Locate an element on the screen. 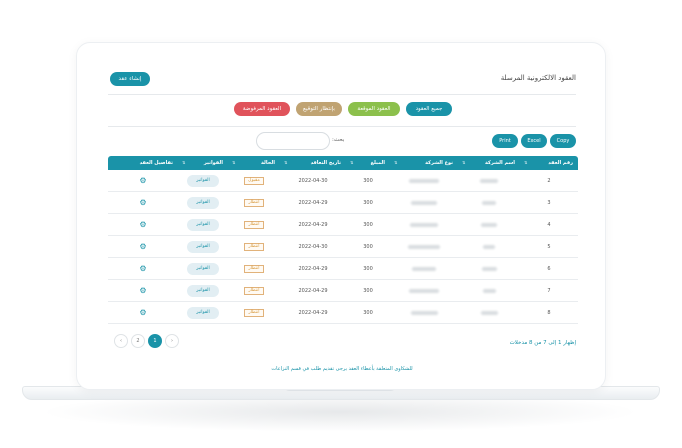 The height and width of the screenshot is (448, 682). cell-contract-date: 2022-04-30 is located at coordinates (313, 181).